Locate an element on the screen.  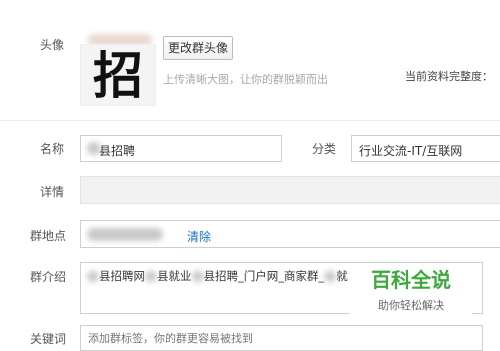
avatar-image: 招 is located at coordinates (118, 75).